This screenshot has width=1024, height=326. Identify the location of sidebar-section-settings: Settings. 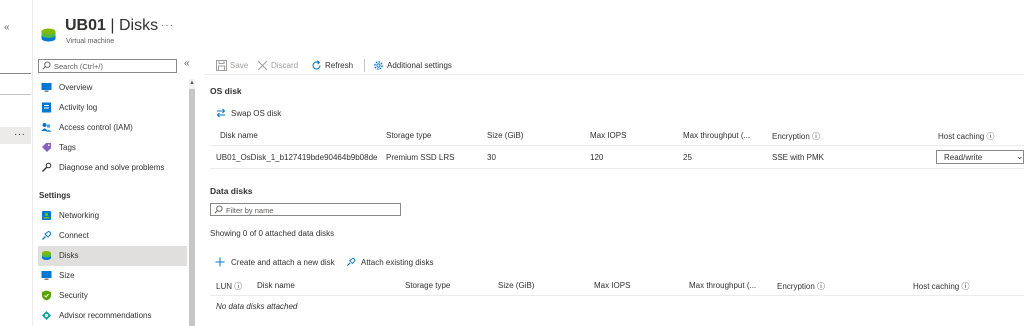
(55, 195).